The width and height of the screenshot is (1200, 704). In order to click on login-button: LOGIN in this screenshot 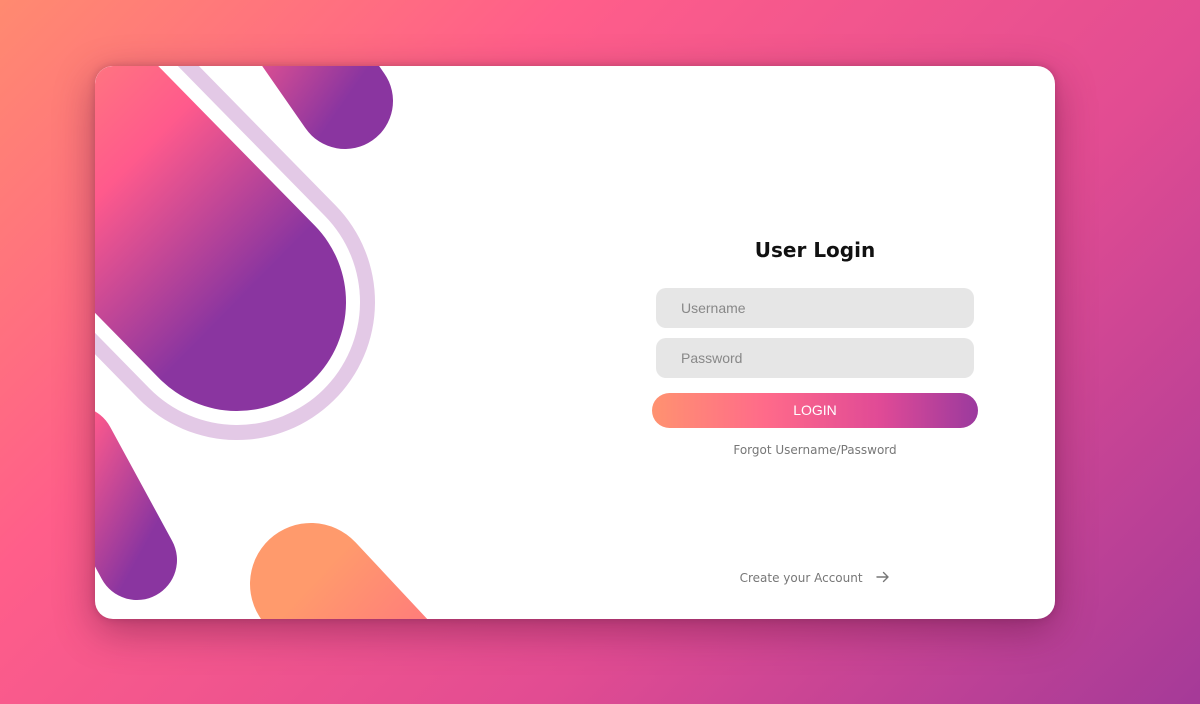, I will do `click(815, 410)`.